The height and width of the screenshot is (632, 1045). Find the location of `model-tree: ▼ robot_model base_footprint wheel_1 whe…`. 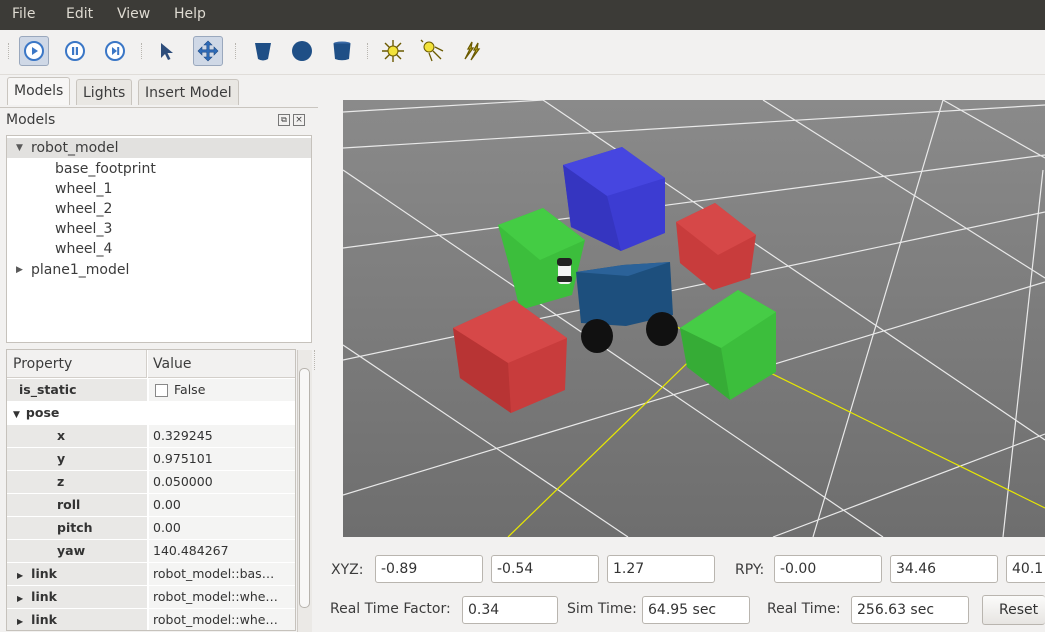

model-tree: ▼ robot_model base_footprint wheel_1 whe… is located at coordinates (159, 239).